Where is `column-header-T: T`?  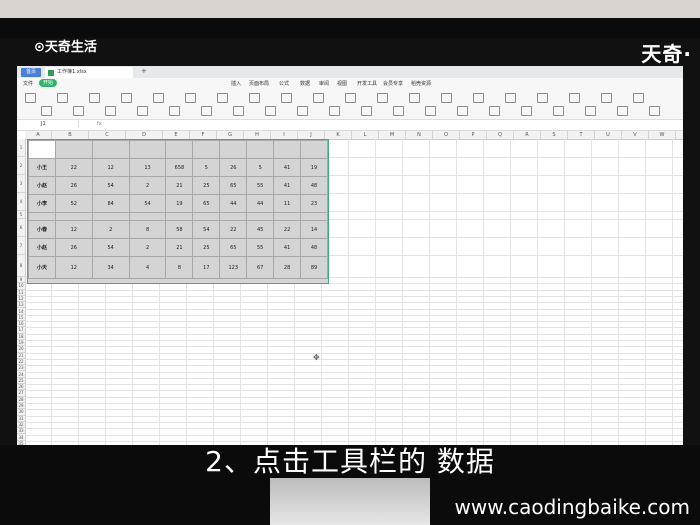
column-header-T: T is located at coordinates (581, 135).